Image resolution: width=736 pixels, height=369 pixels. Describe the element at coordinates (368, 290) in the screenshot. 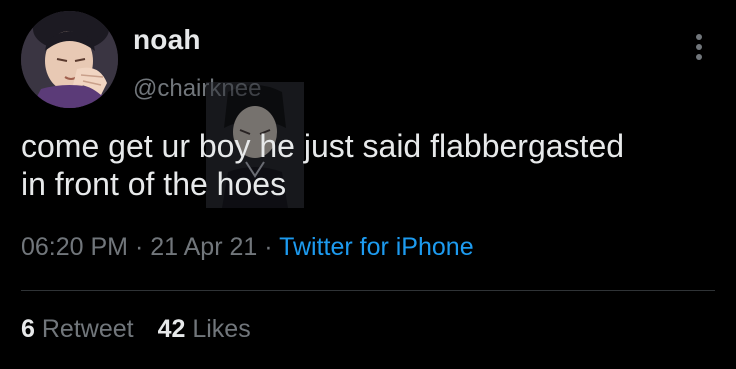

I see `divider` at that location.